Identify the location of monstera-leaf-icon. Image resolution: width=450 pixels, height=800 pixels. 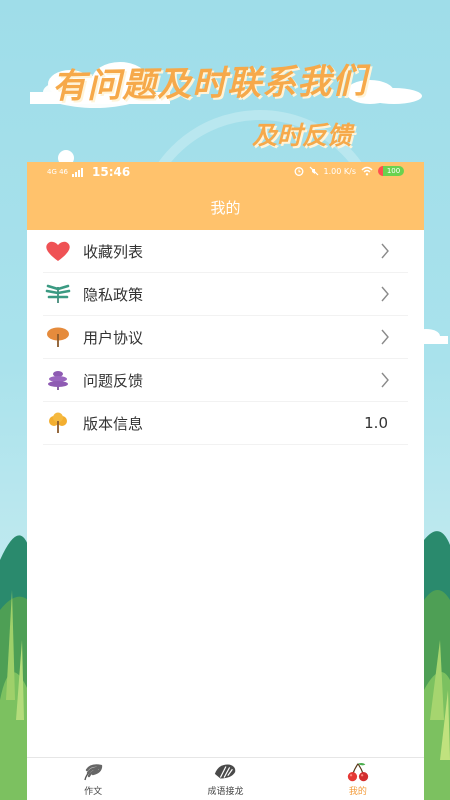
(225, 772).